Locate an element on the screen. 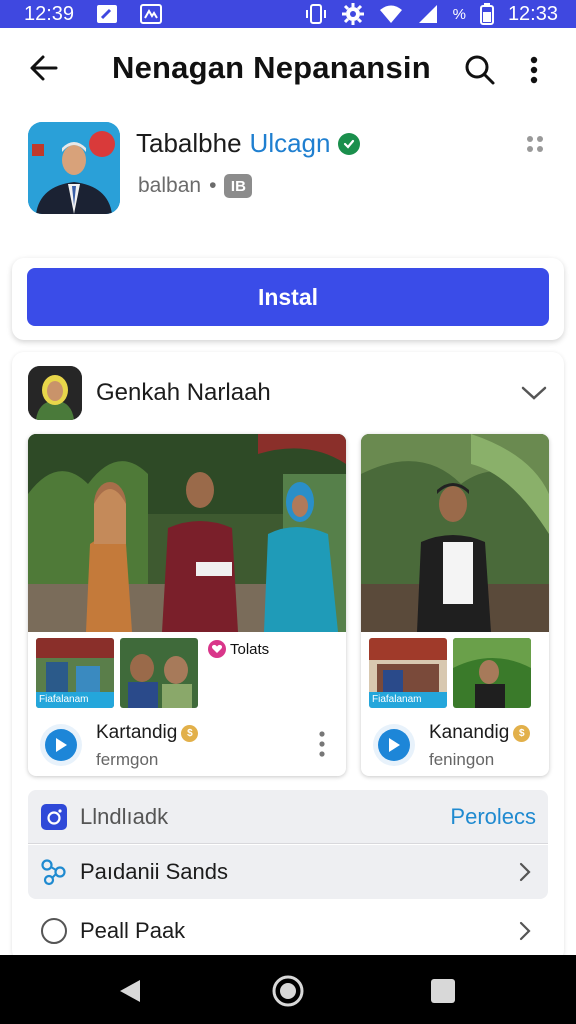 The width and height of the screenshot is (576, 1024). video-title: Kartandig $ is located at coordinates (147, 733).